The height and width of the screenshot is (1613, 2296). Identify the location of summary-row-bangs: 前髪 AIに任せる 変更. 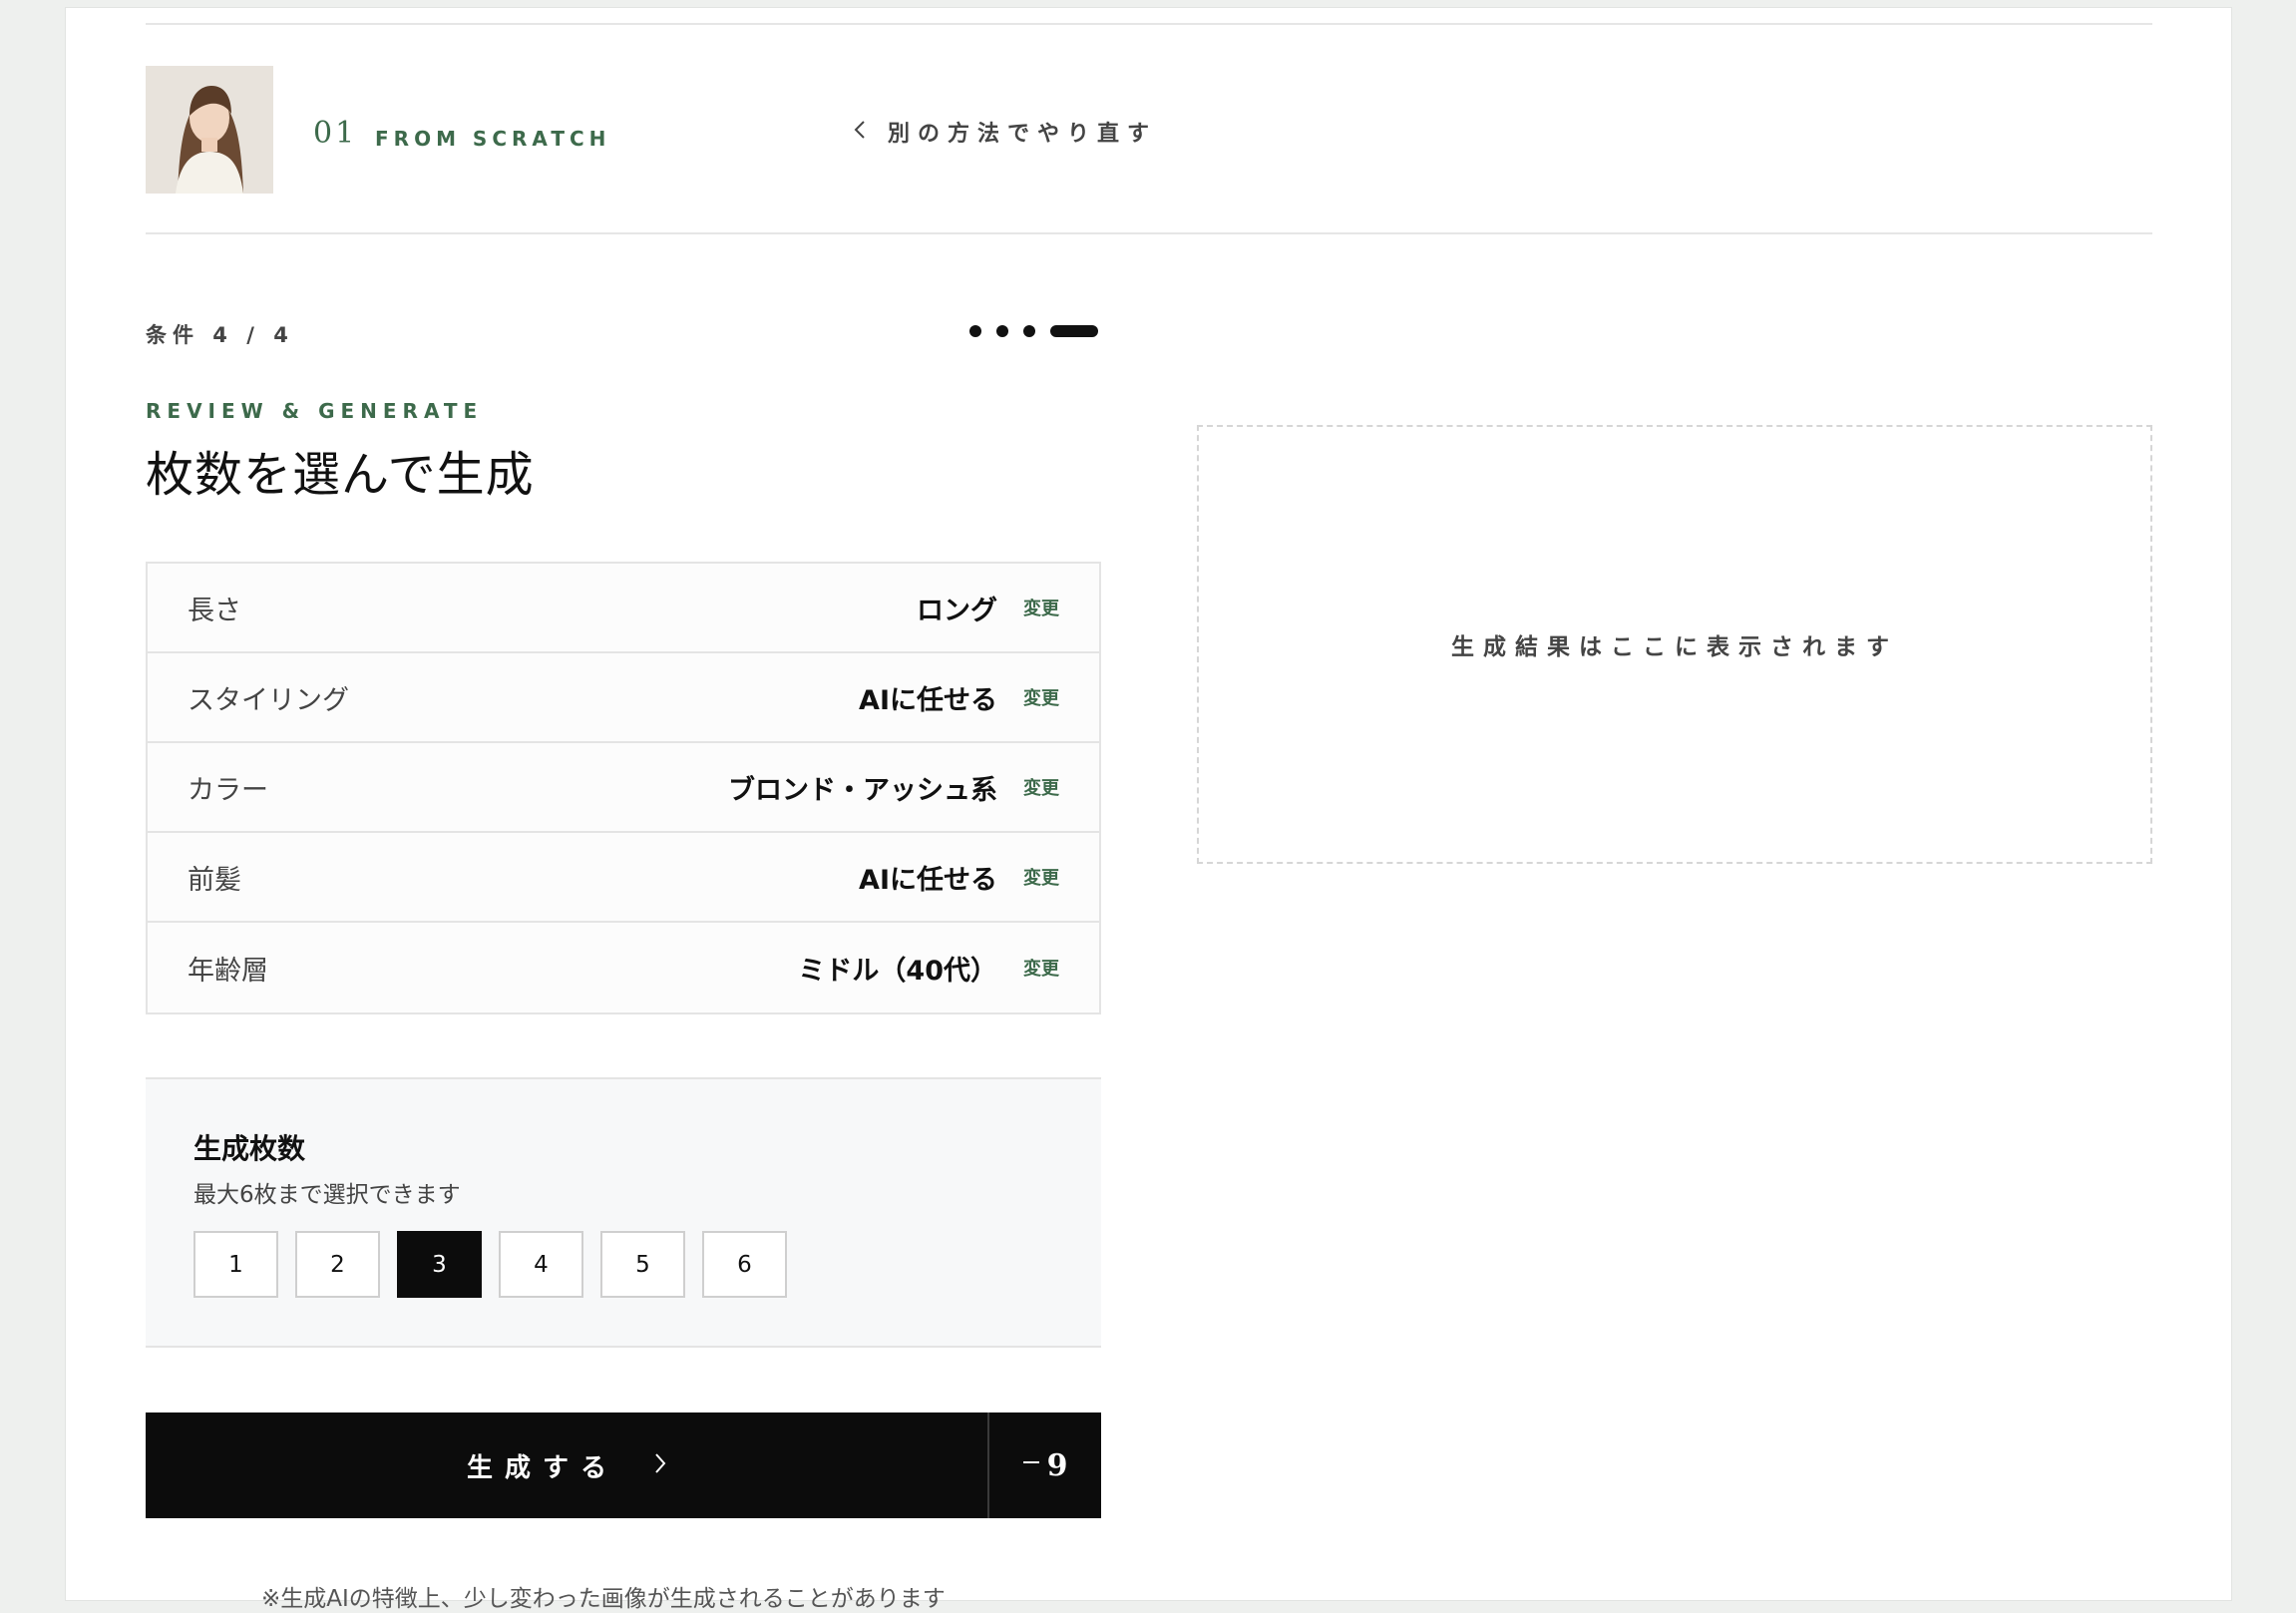
(623, 878).